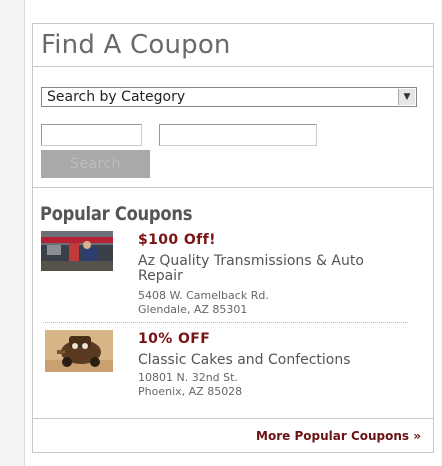  Describe the element at coordinates (188, 377) in the screenshot. I see `coupon-address-line1: 10801 N. 32nd St.` at that location.